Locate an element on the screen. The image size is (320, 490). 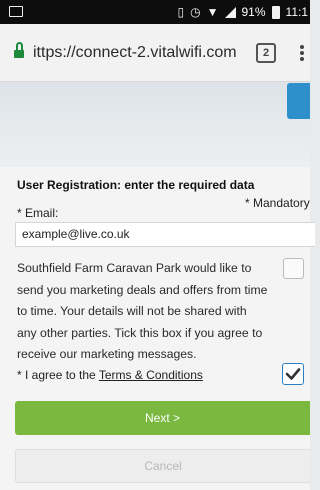
browser-address-bar: ittps://connect-2.vitalwifi.com 2 is located at coordinates (155, 53).